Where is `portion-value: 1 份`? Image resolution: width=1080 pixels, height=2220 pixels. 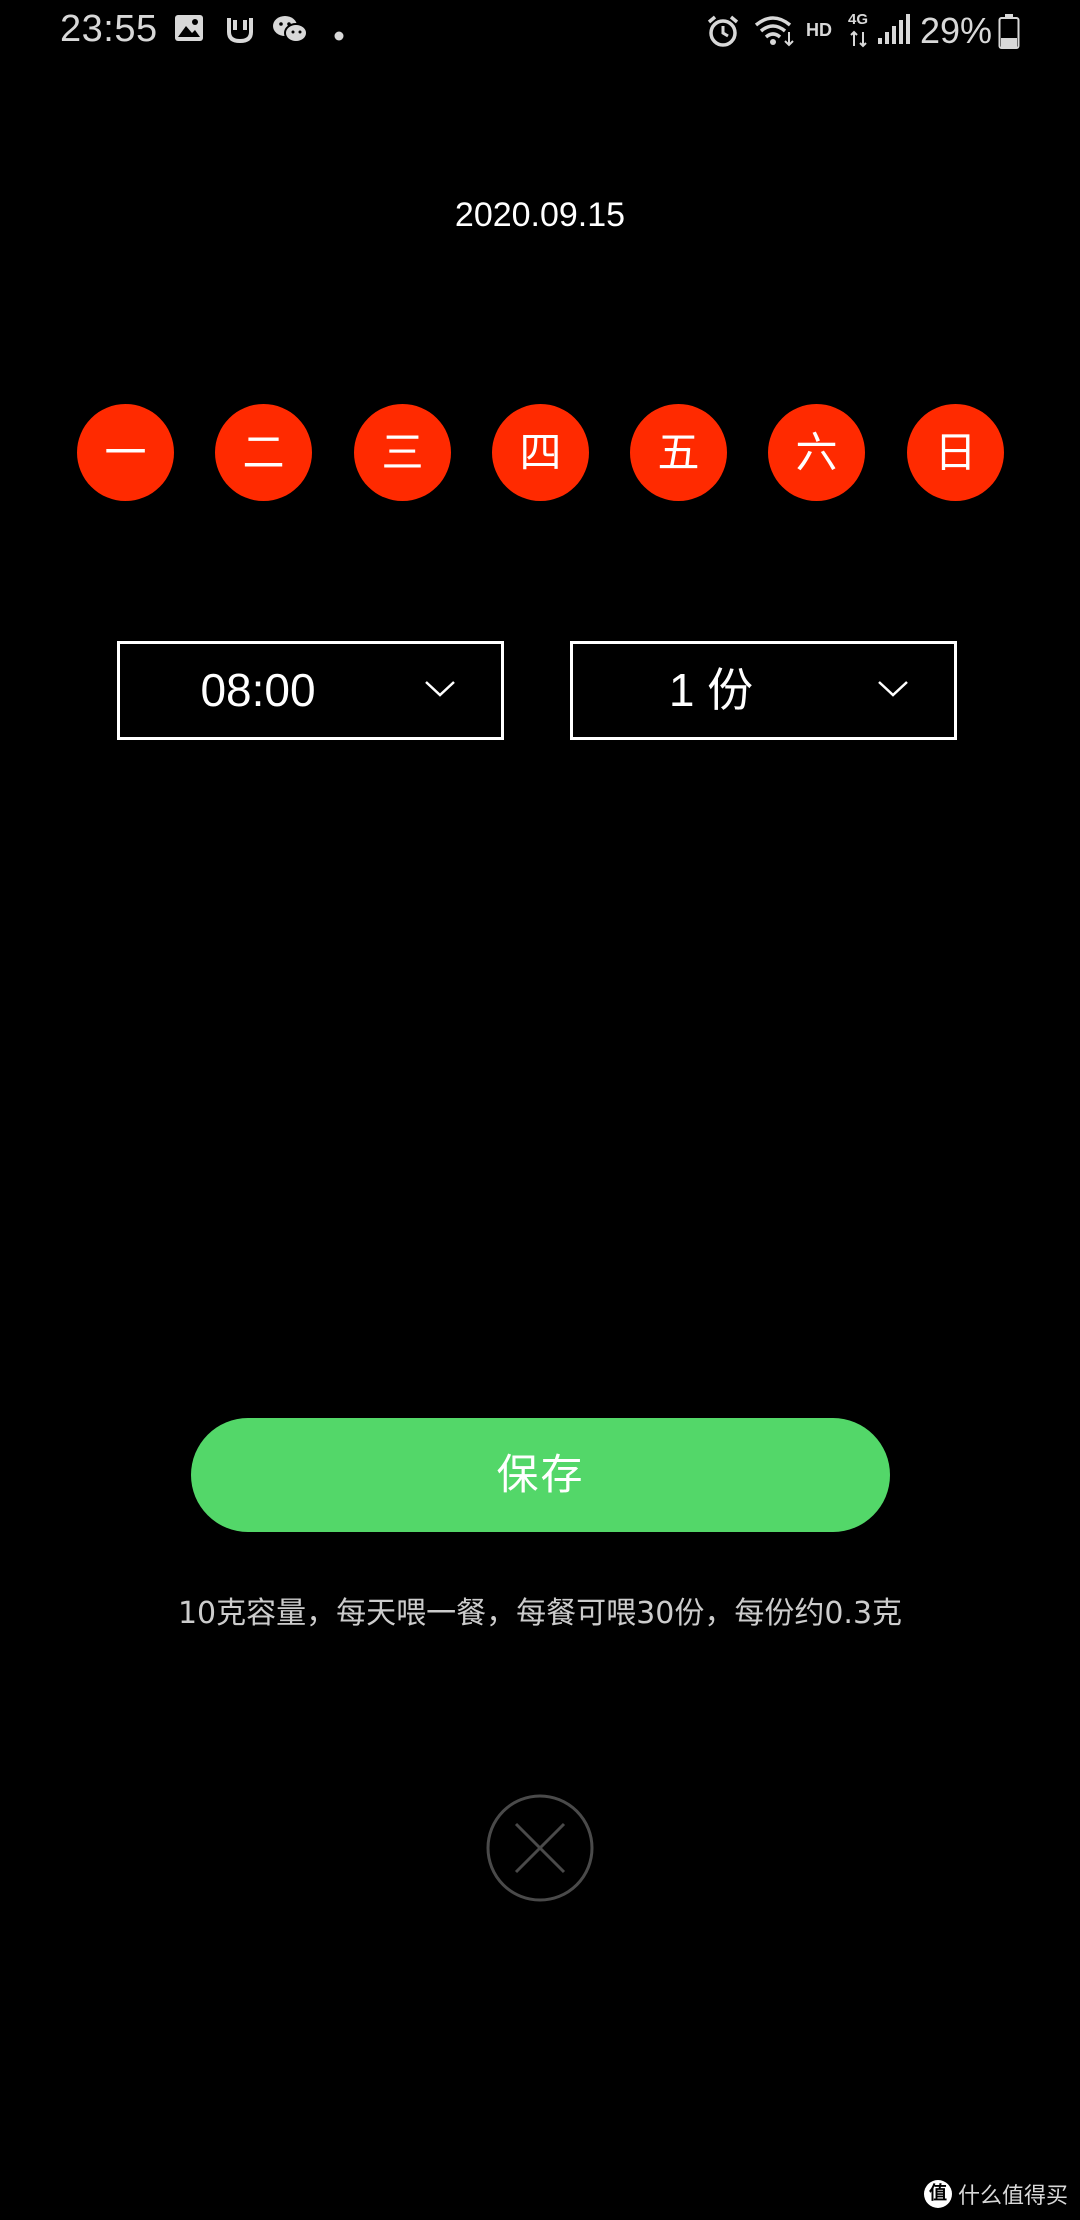
portion-value: 1 份 is located at coordinates (711, 690).